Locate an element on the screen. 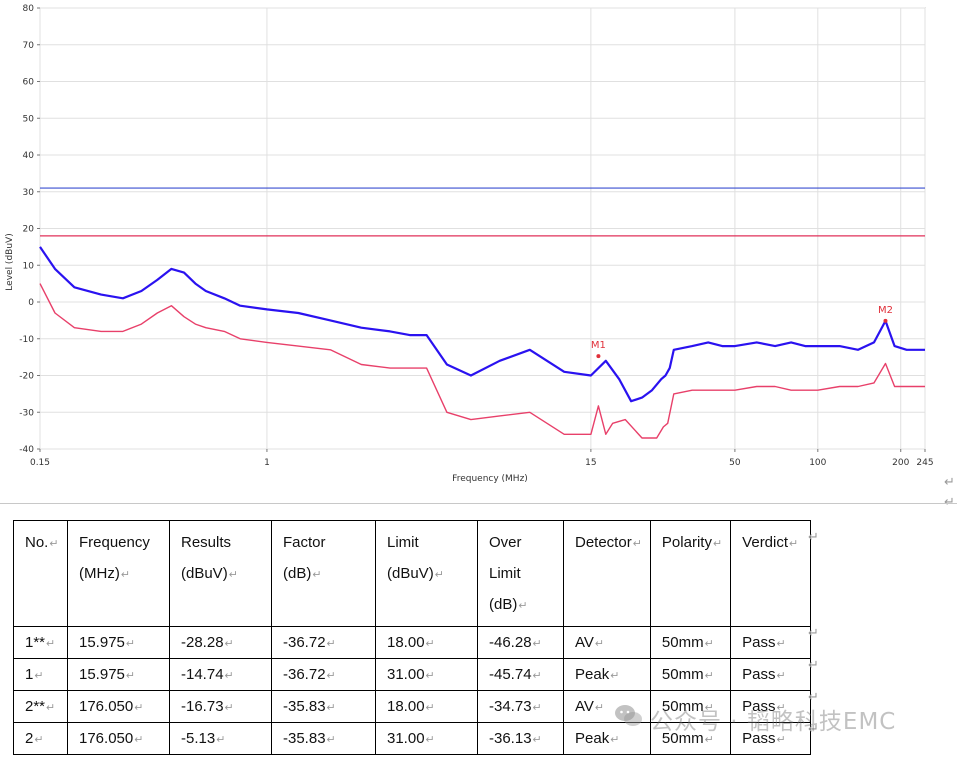 The image size is (957, 757). cell-detector: Peak is located at coordinates (607, 674).